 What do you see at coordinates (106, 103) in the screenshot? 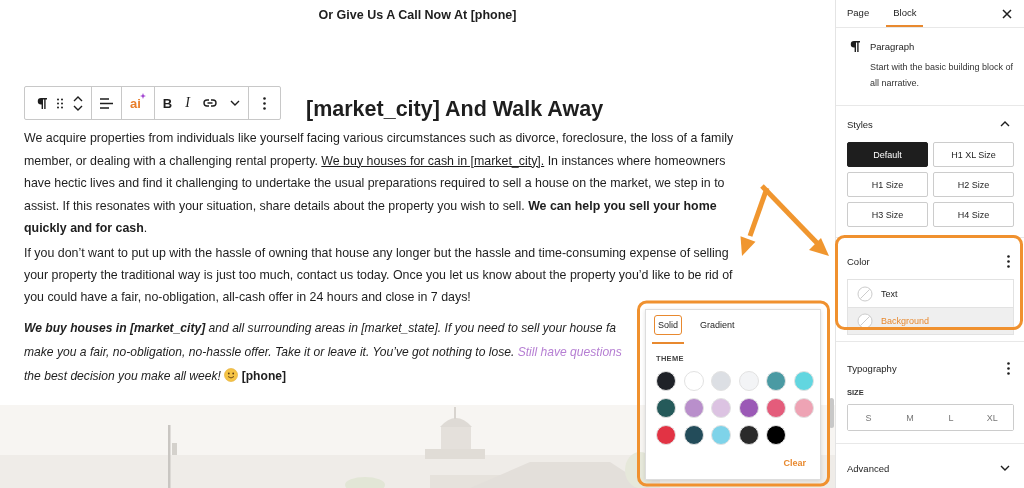
I see `align-left-icon` at bounding box center [106, 103].